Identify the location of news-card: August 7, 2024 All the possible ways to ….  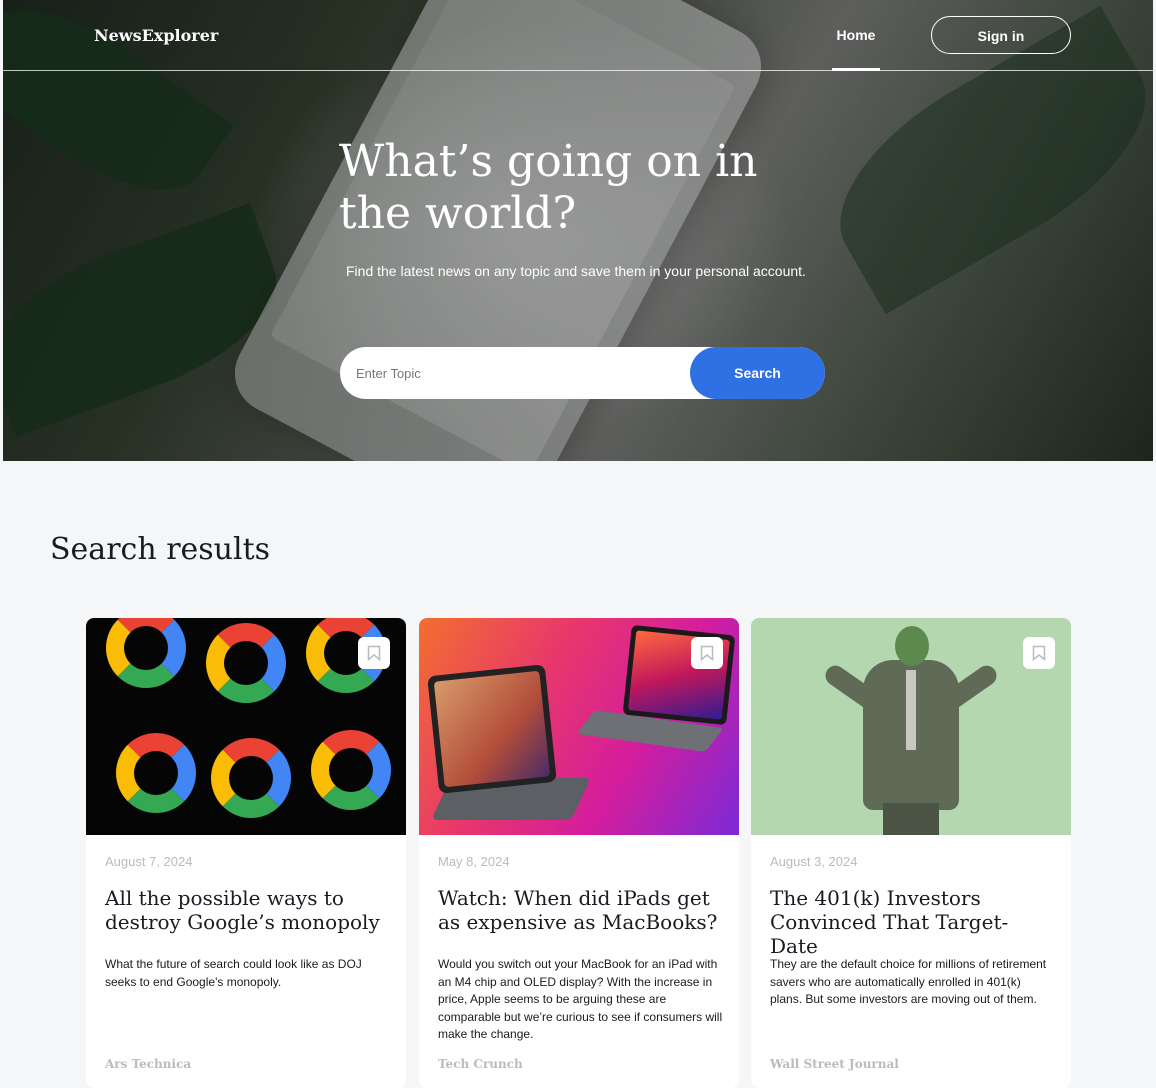
(246, 853).